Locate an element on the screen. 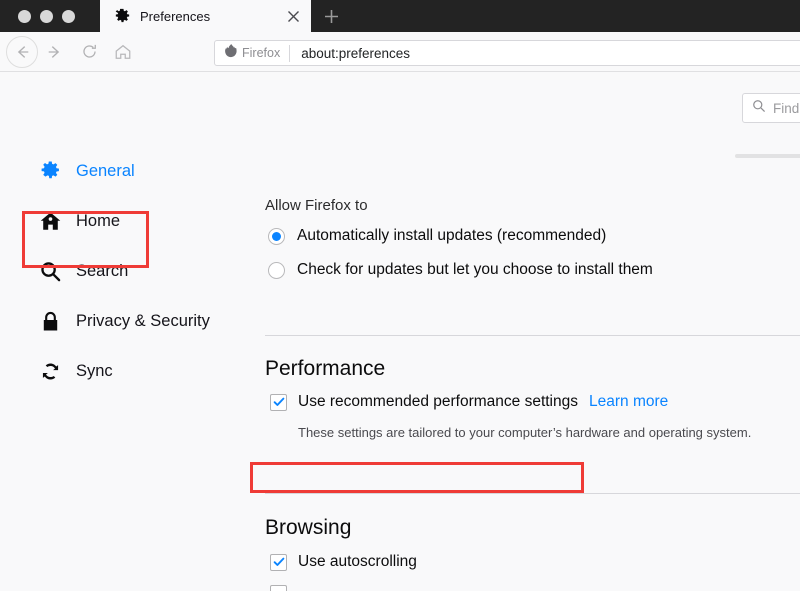  checkbox-label: Use recommended performance settings is located at coordinates (438, 401).